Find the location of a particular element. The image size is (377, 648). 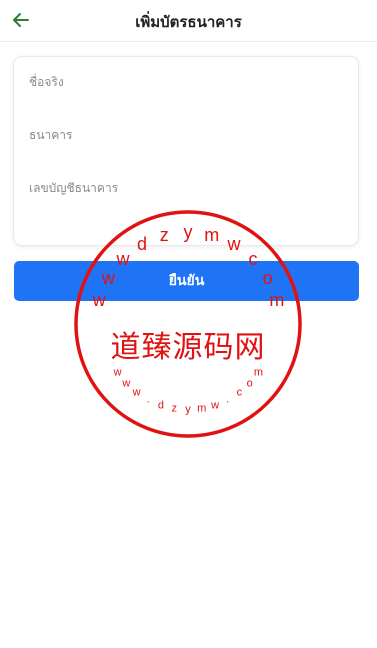

app-header: เพิ่มบัตรธนาคาร is located at coordinates (188, 21).